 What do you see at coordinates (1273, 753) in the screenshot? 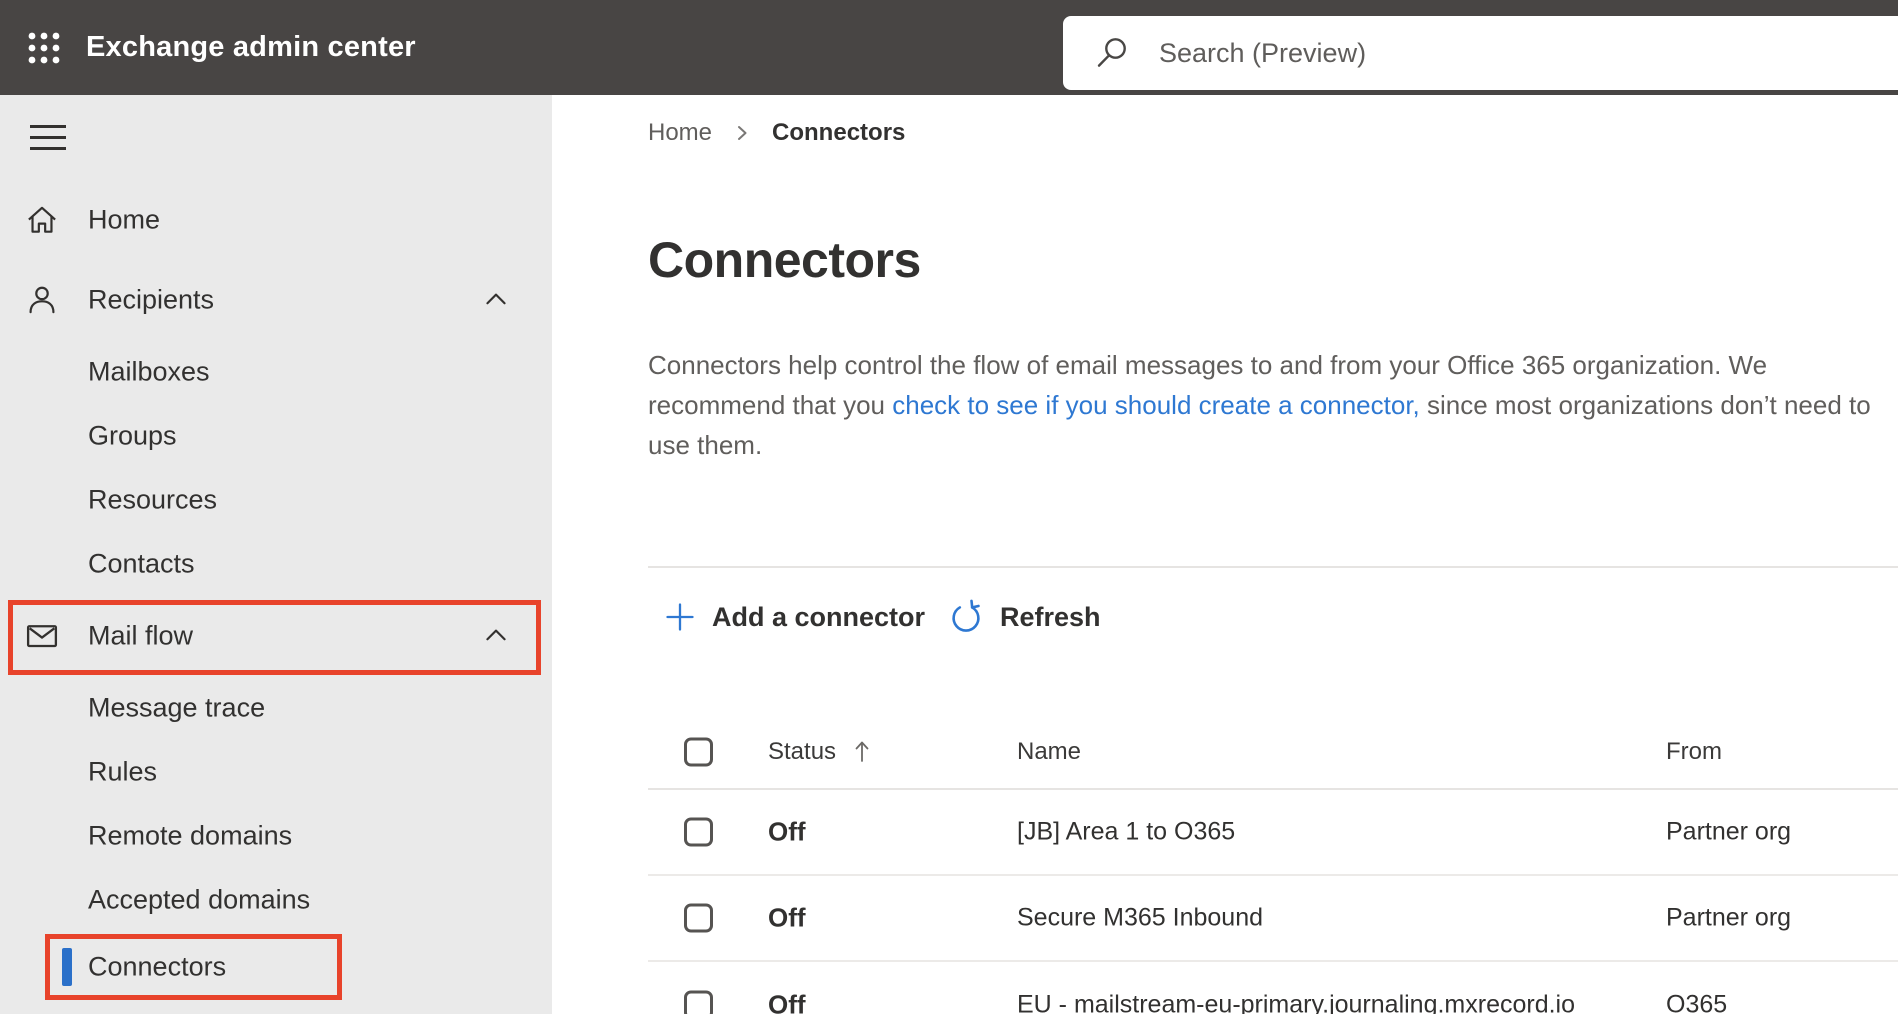
I see `table-header-row: Status Name From` at bounding box center [1273, 753].